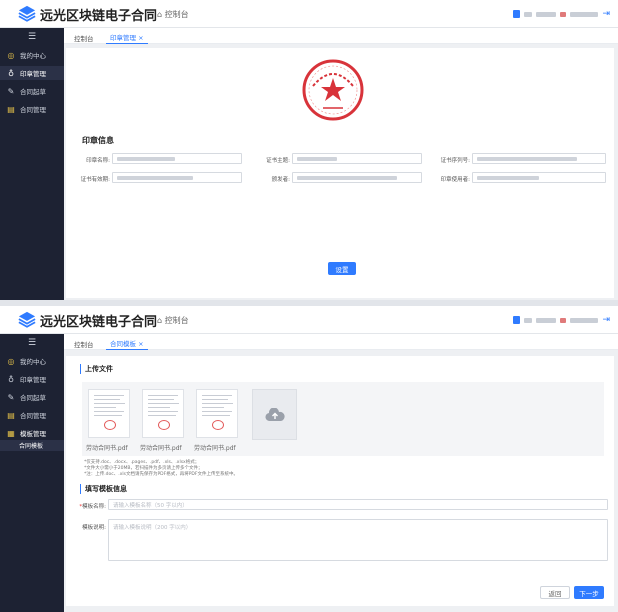 The height and width of the screenshot is (612, 618). I want to click on template-name-label: *模板名称:, so click(92, 507).